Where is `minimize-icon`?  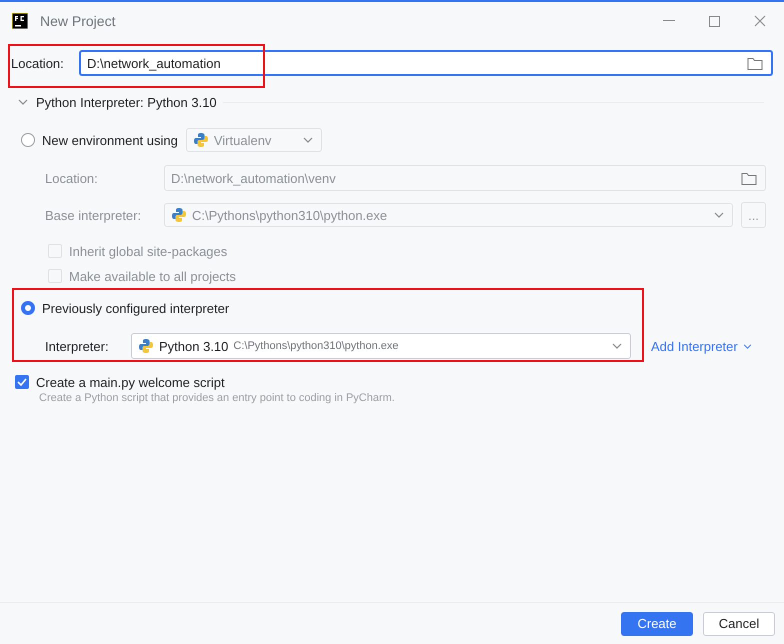
minimize-icon is located at coordinates (669, 21).